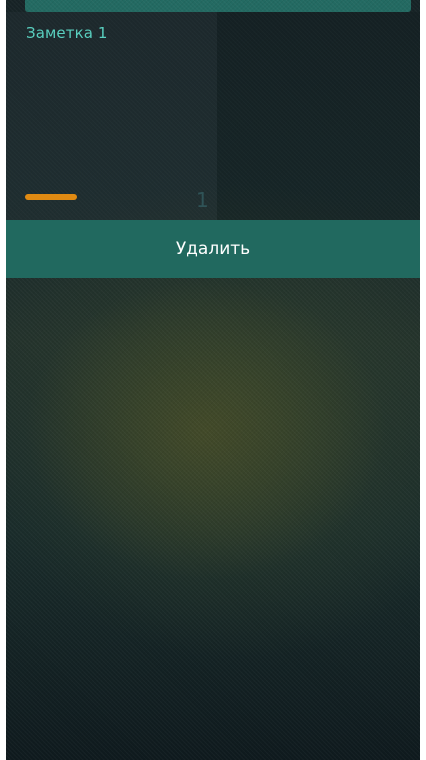  I want to click on note-panel-right, so click(318, 116).